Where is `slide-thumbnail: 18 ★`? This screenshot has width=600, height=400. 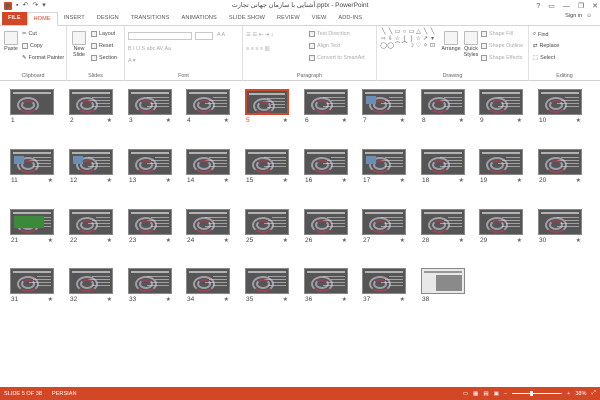 slide-thumbnail: 18 ★ is located at coordinates (443, 167).